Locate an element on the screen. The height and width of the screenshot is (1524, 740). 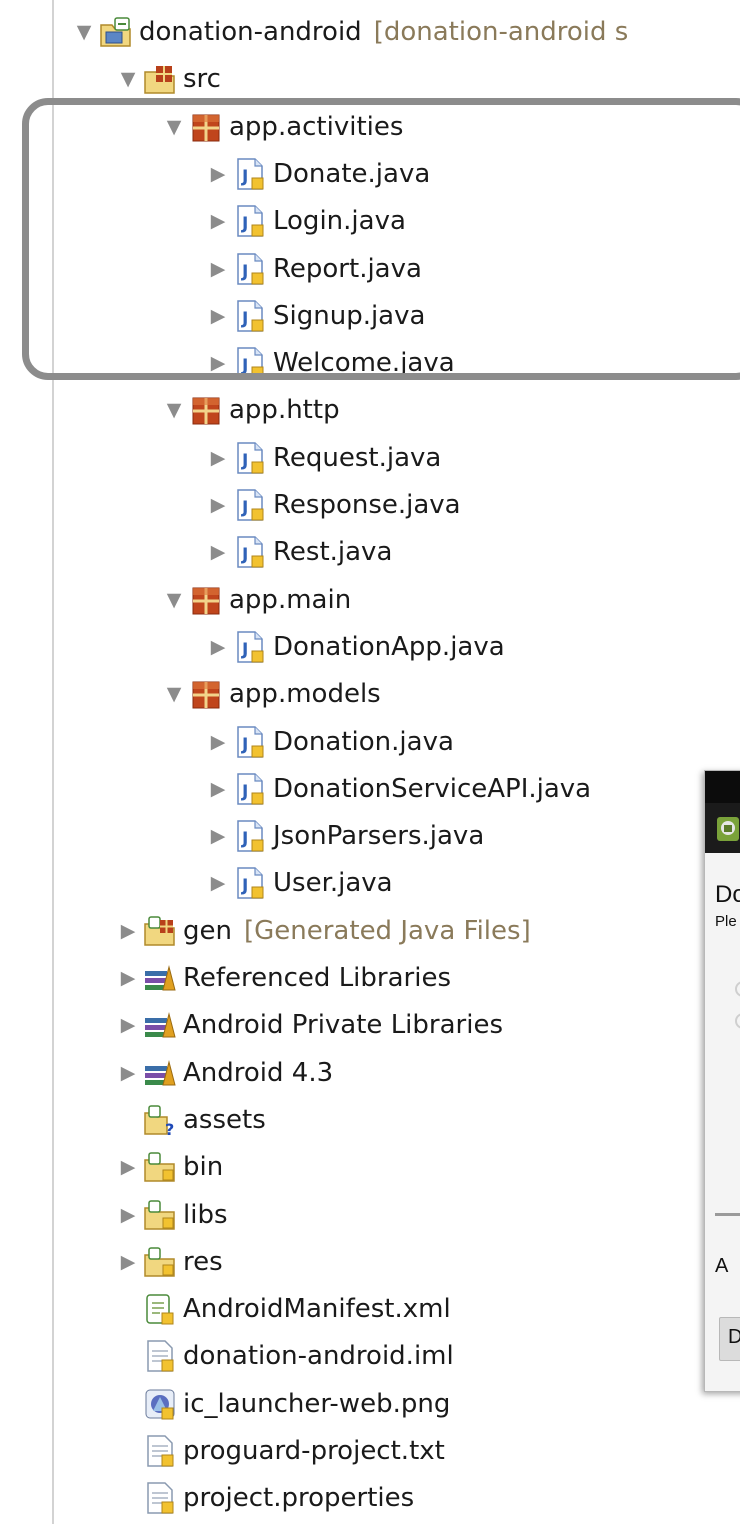
tree-item-android-private-libraries: ▶ Android Private Libraries is located at coordinates (309, 1024).